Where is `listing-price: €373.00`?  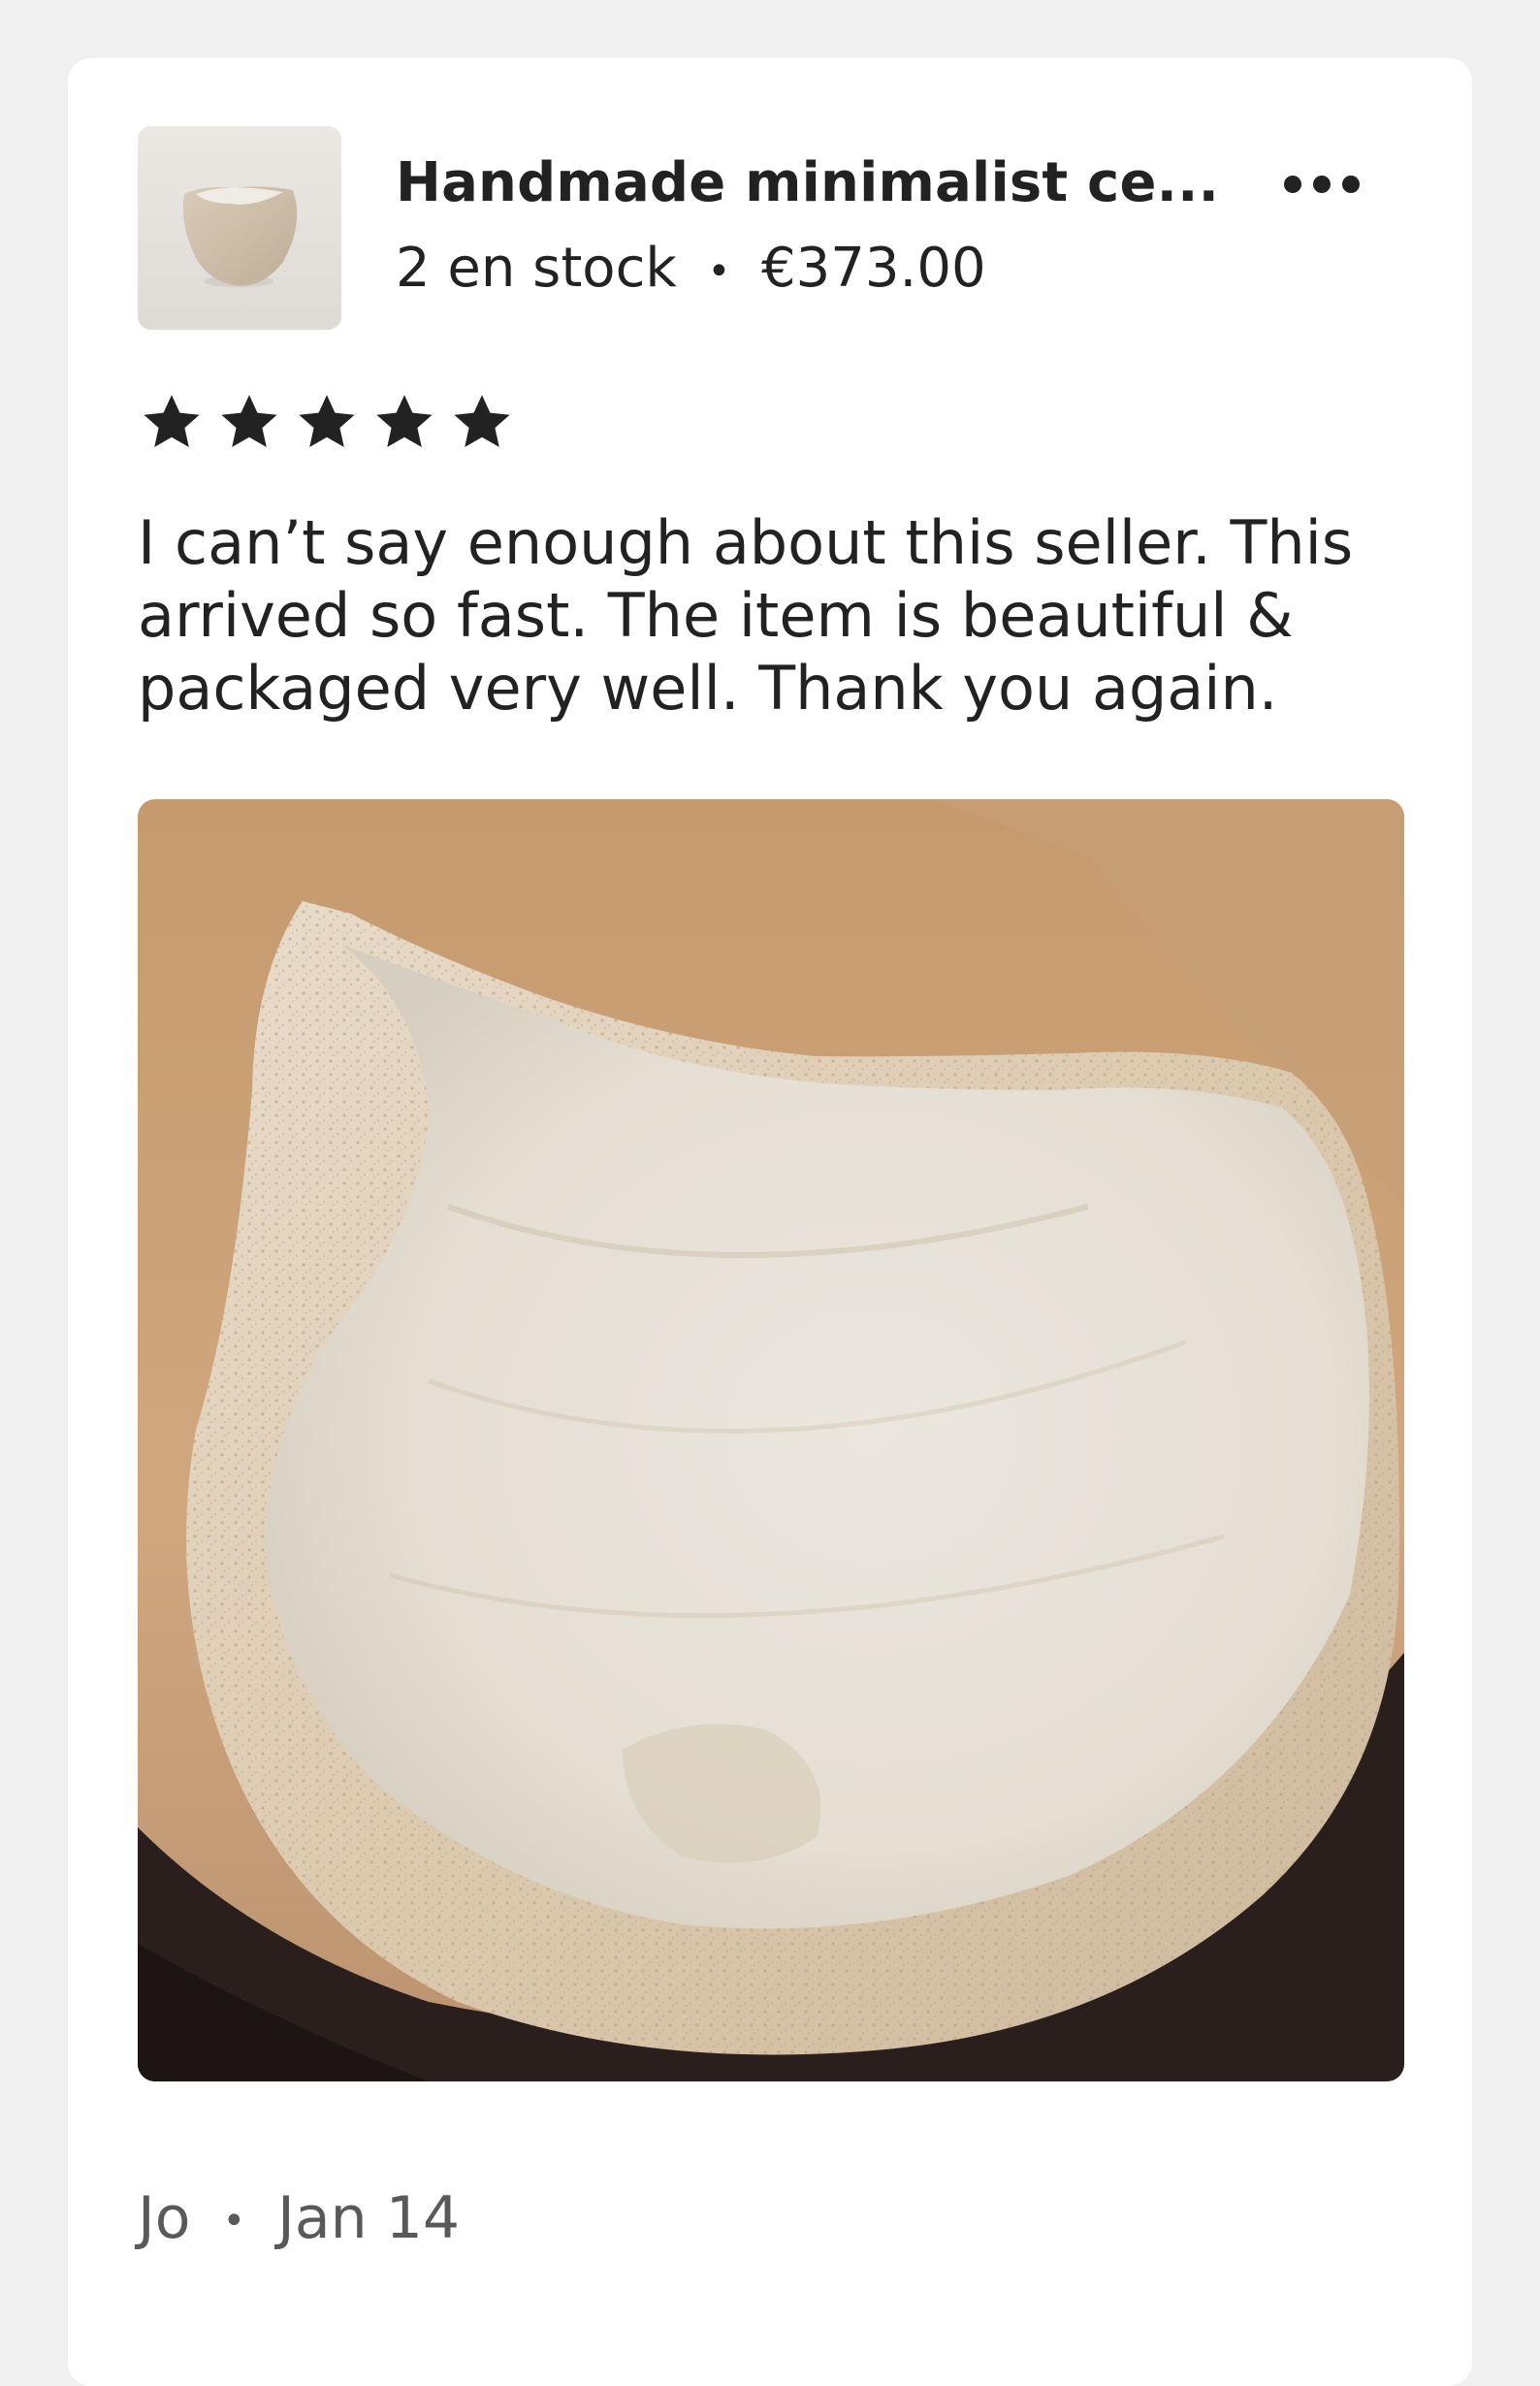 listing-price: €373.00 is located at coordinates (873, 268).